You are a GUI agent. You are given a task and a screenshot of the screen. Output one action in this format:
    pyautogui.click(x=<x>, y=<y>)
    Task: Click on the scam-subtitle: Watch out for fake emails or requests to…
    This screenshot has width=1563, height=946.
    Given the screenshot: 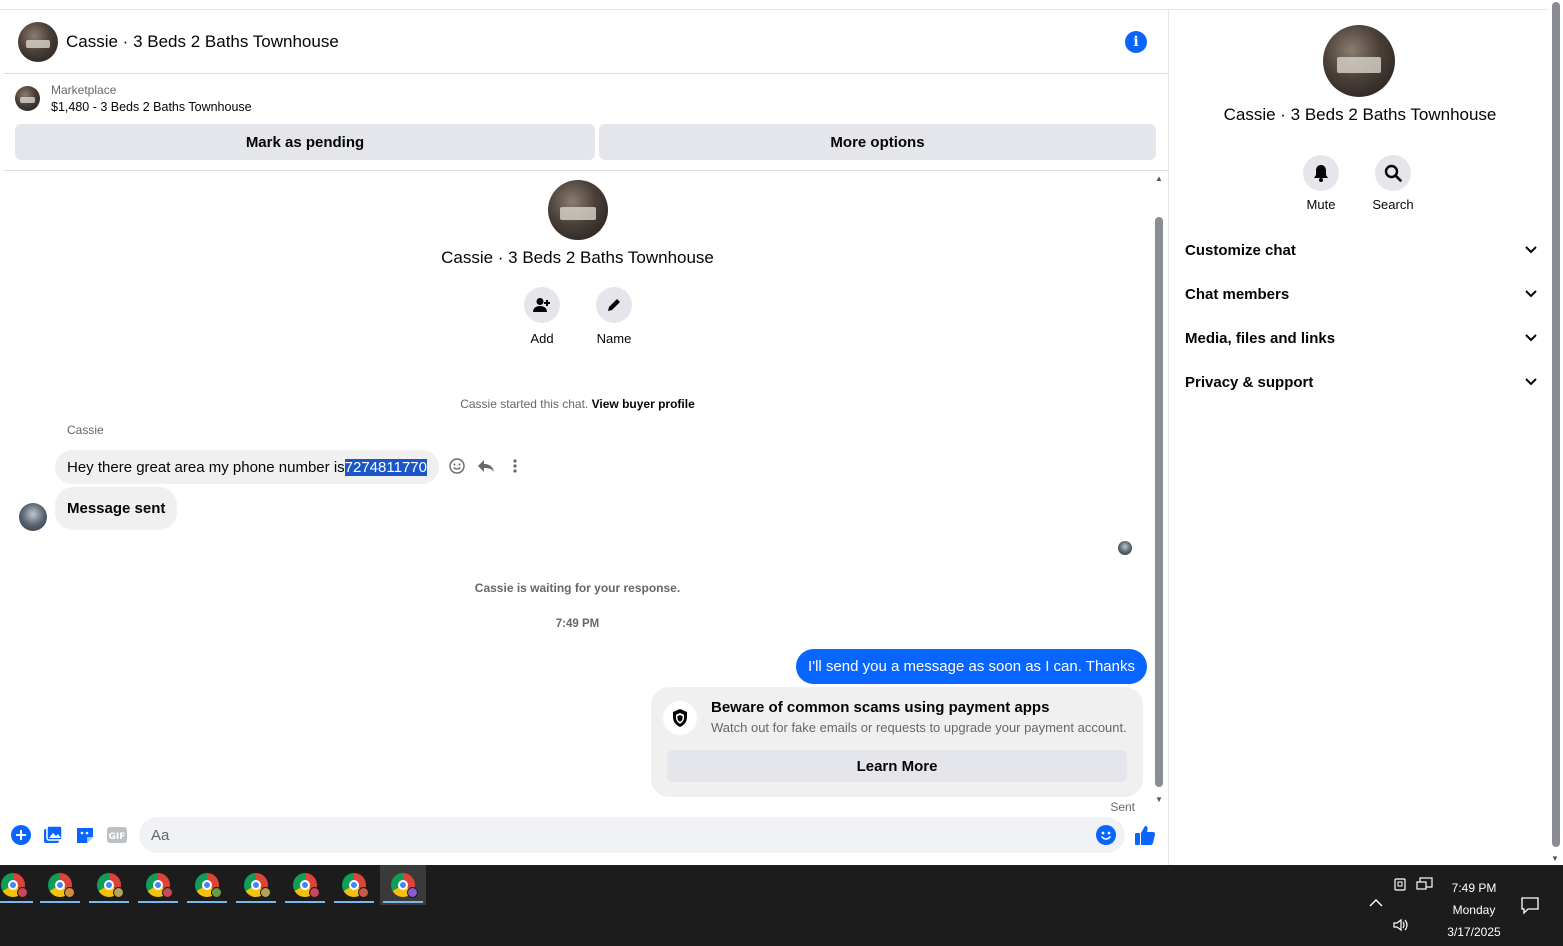 What is the action you would take?
    pyautogui.click(x=919, y=727)
    